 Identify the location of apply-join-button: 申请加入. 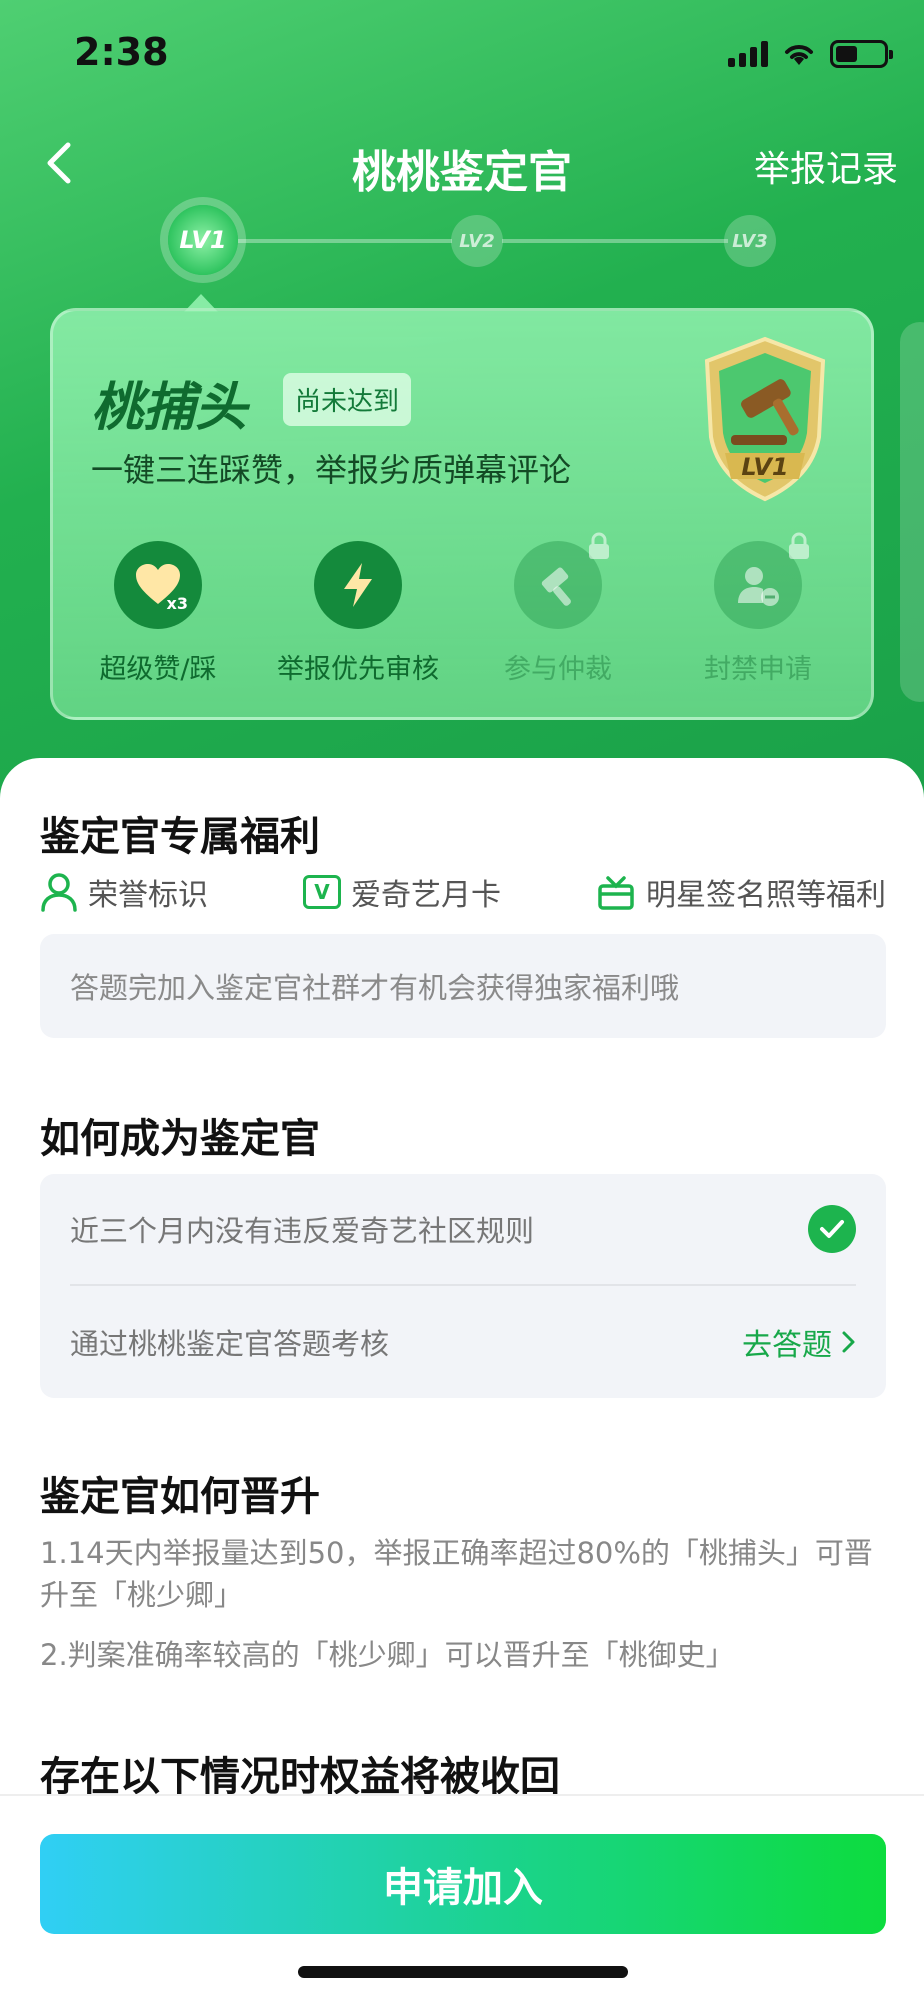
(463, 1884).